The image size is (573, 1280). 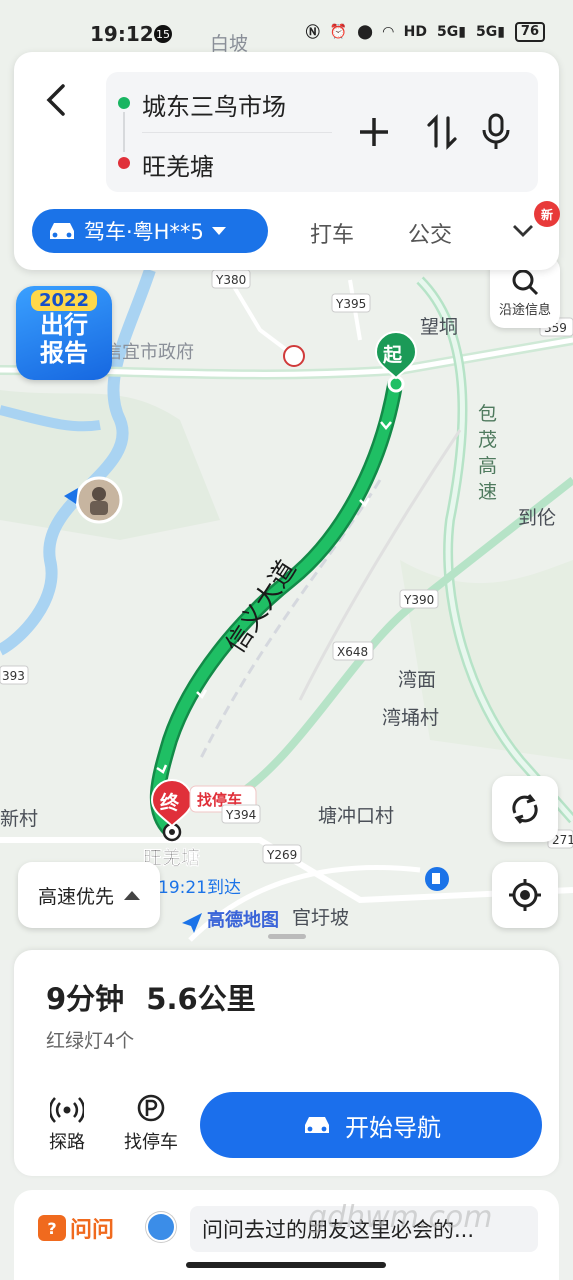 What do you see at coordinates (286, 30) in the screenshot?
I see `status-bar: 19:12 15 Ⓝ ⏰ ⬤ ◠ HD 5G▮ 5G▮ 76` at bounding box center [286, 30].